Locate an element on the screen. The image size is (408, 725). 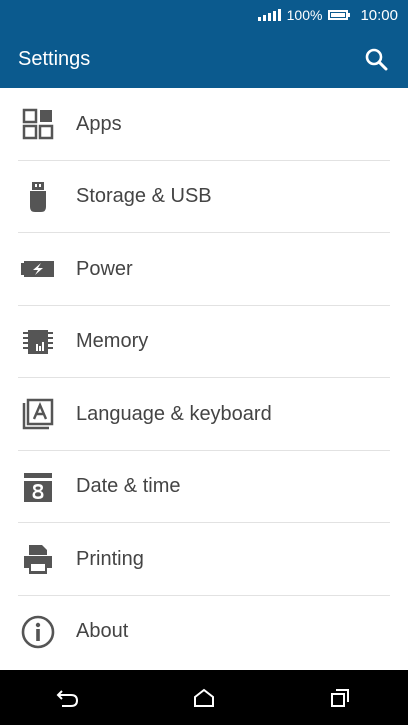
status-bar: 100% 10:00 is located at coordinates (204, 15).